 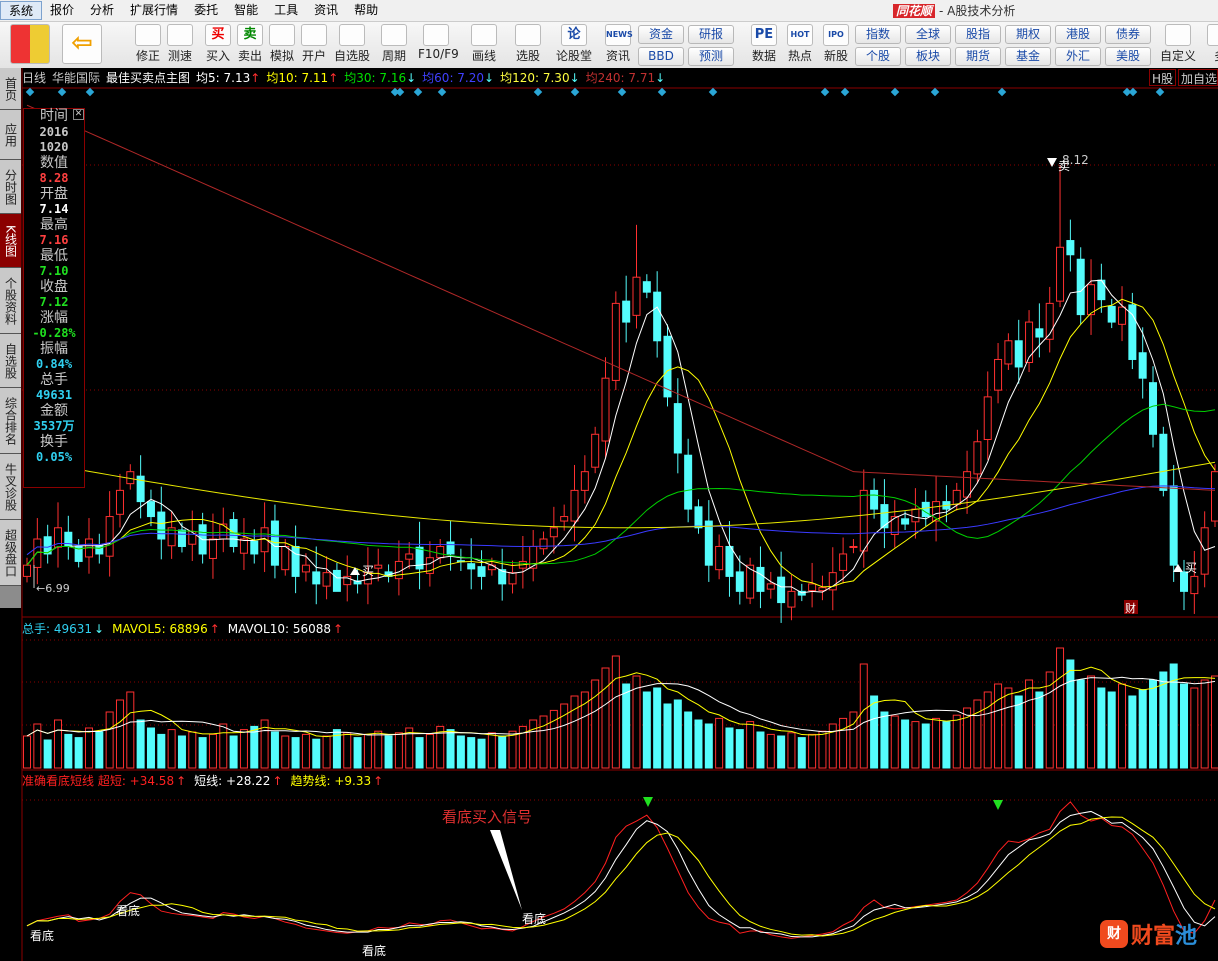 I want to click on info-label: 总手, so click(x=54, y=379).